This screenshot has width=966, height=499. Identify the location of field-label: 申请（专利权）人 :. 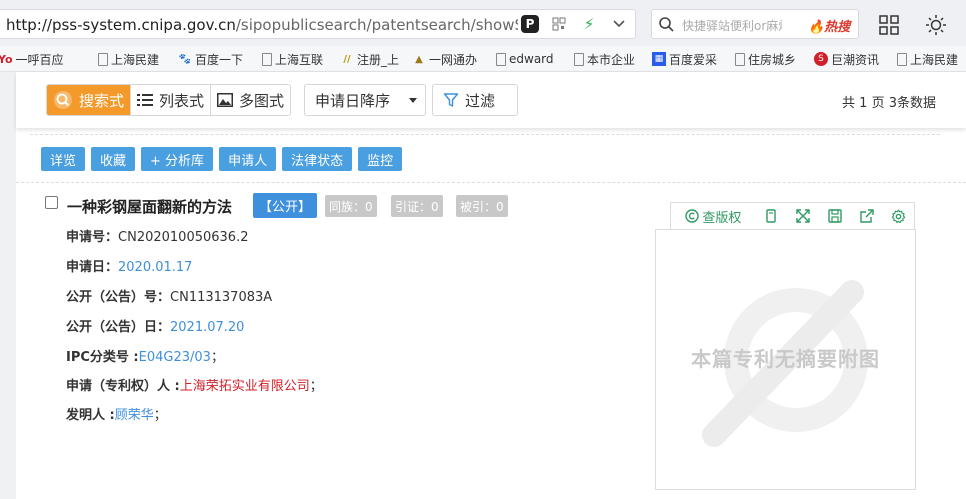
(123, 386).